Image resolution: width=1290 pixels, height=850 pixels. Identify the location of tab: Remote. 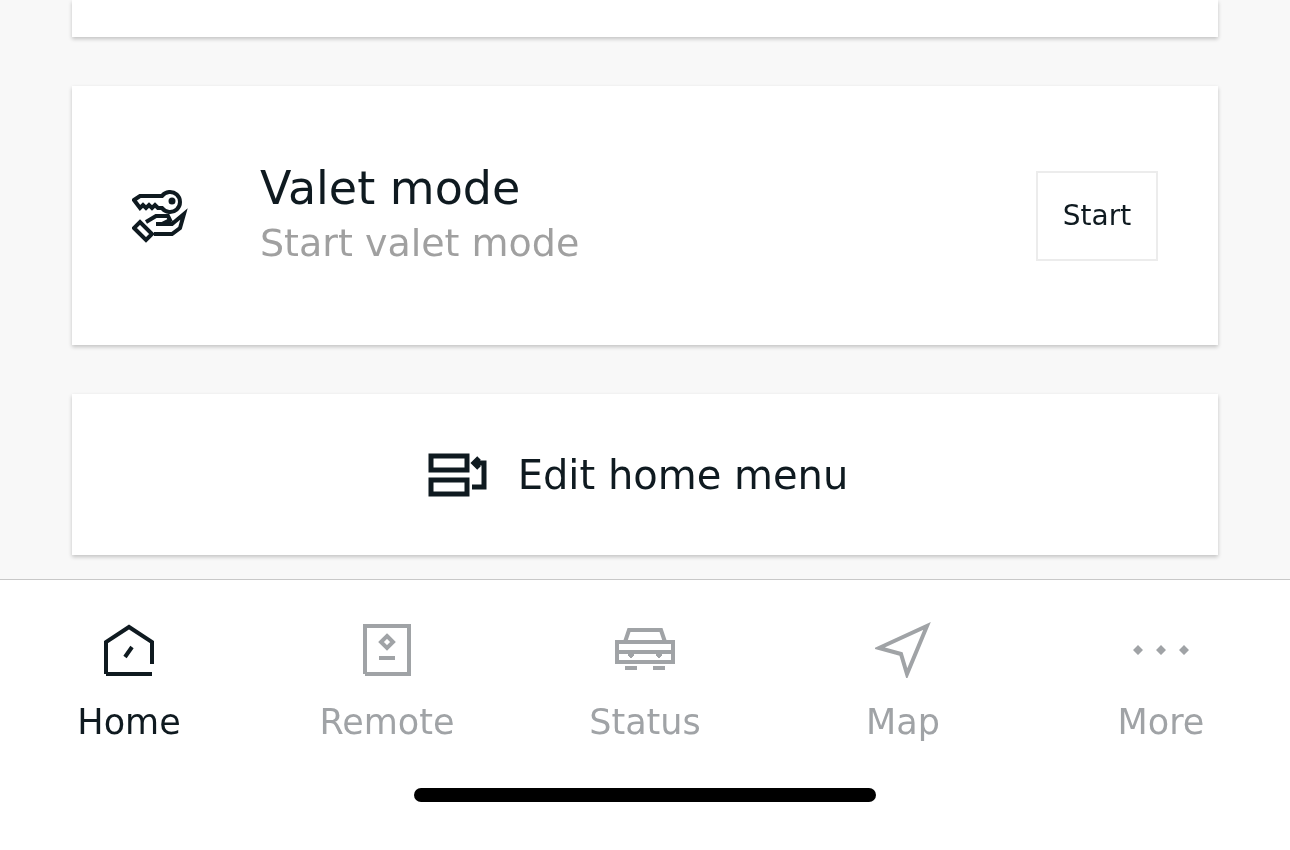
(387, 677).